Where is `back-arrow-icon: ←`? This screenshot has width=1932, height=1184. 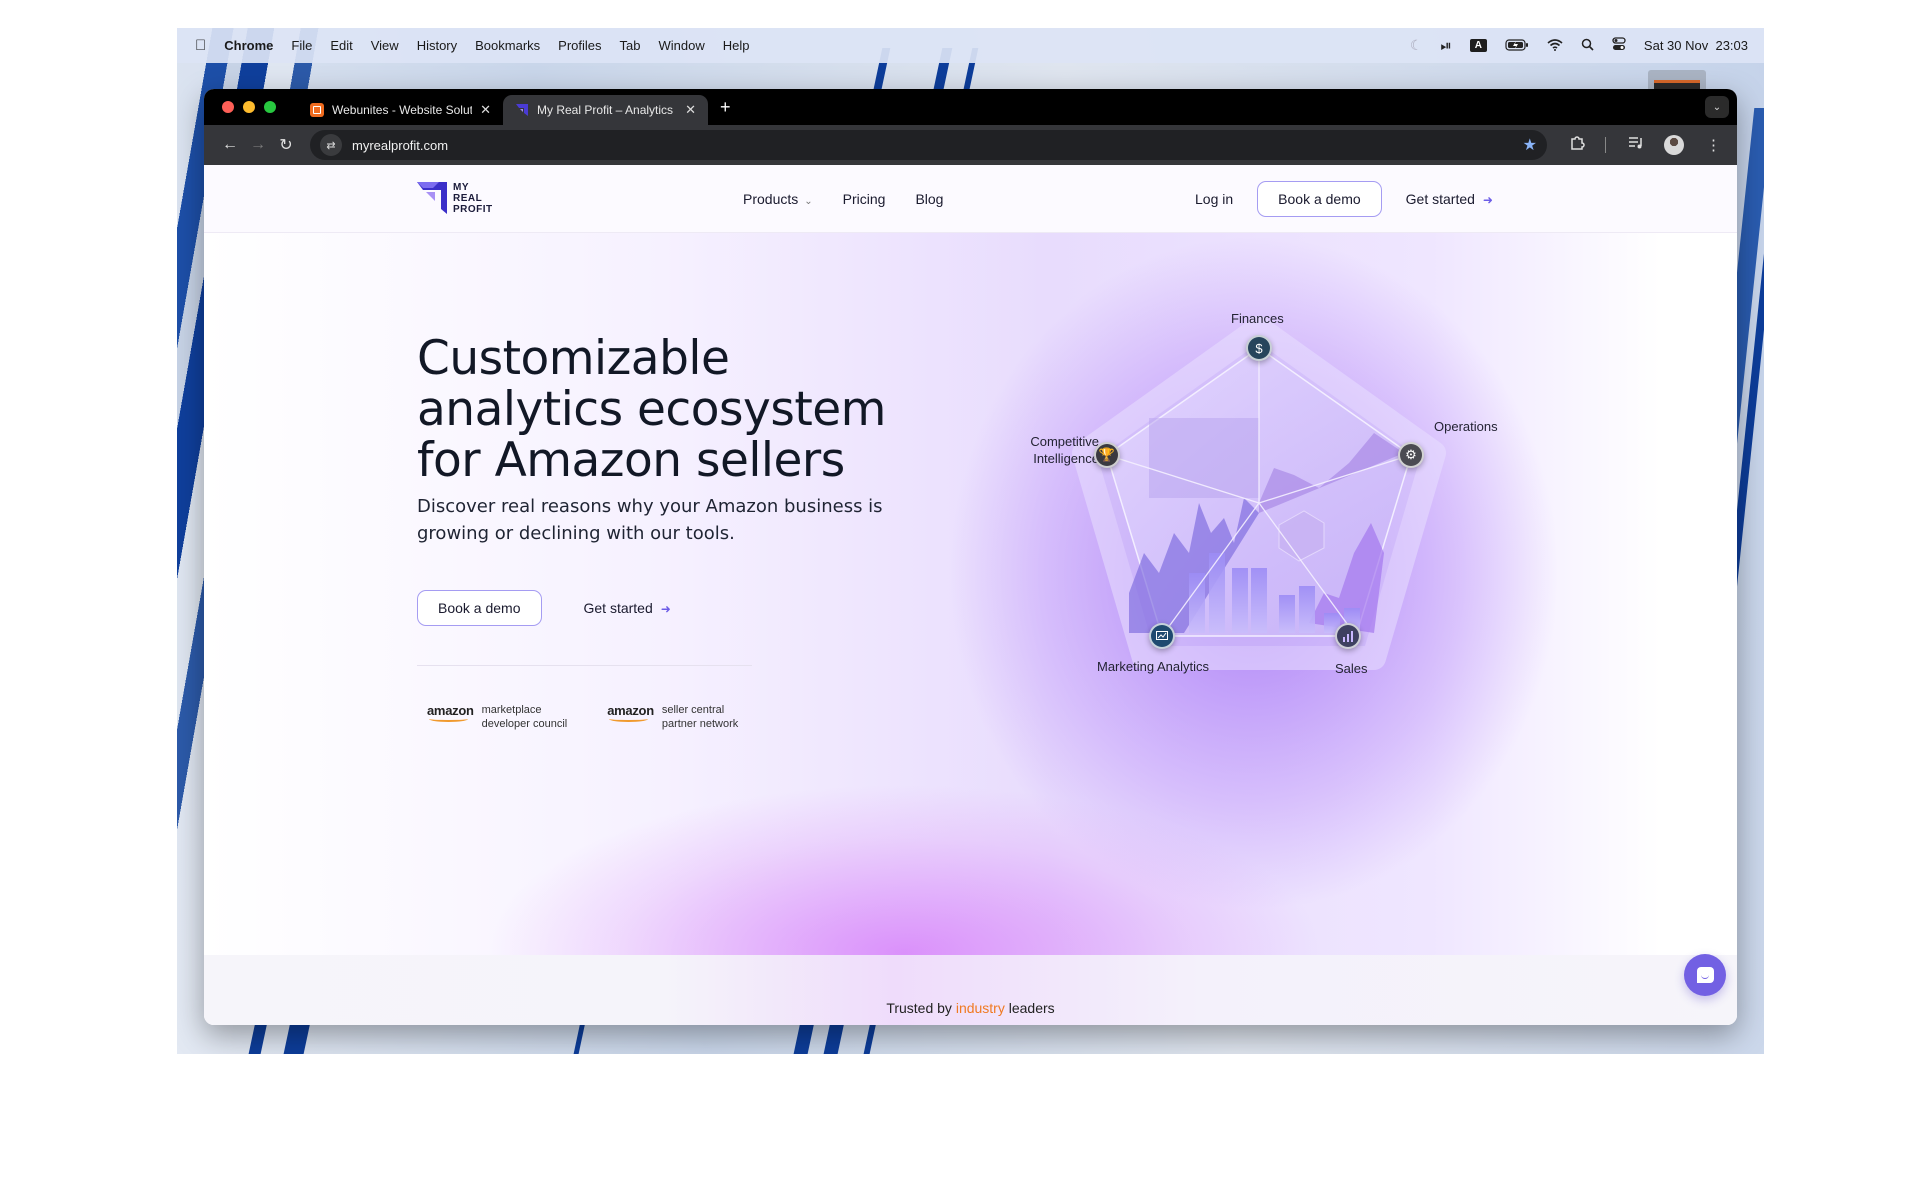 back-arrow-icon: ← is located at coordinates (230, 145).